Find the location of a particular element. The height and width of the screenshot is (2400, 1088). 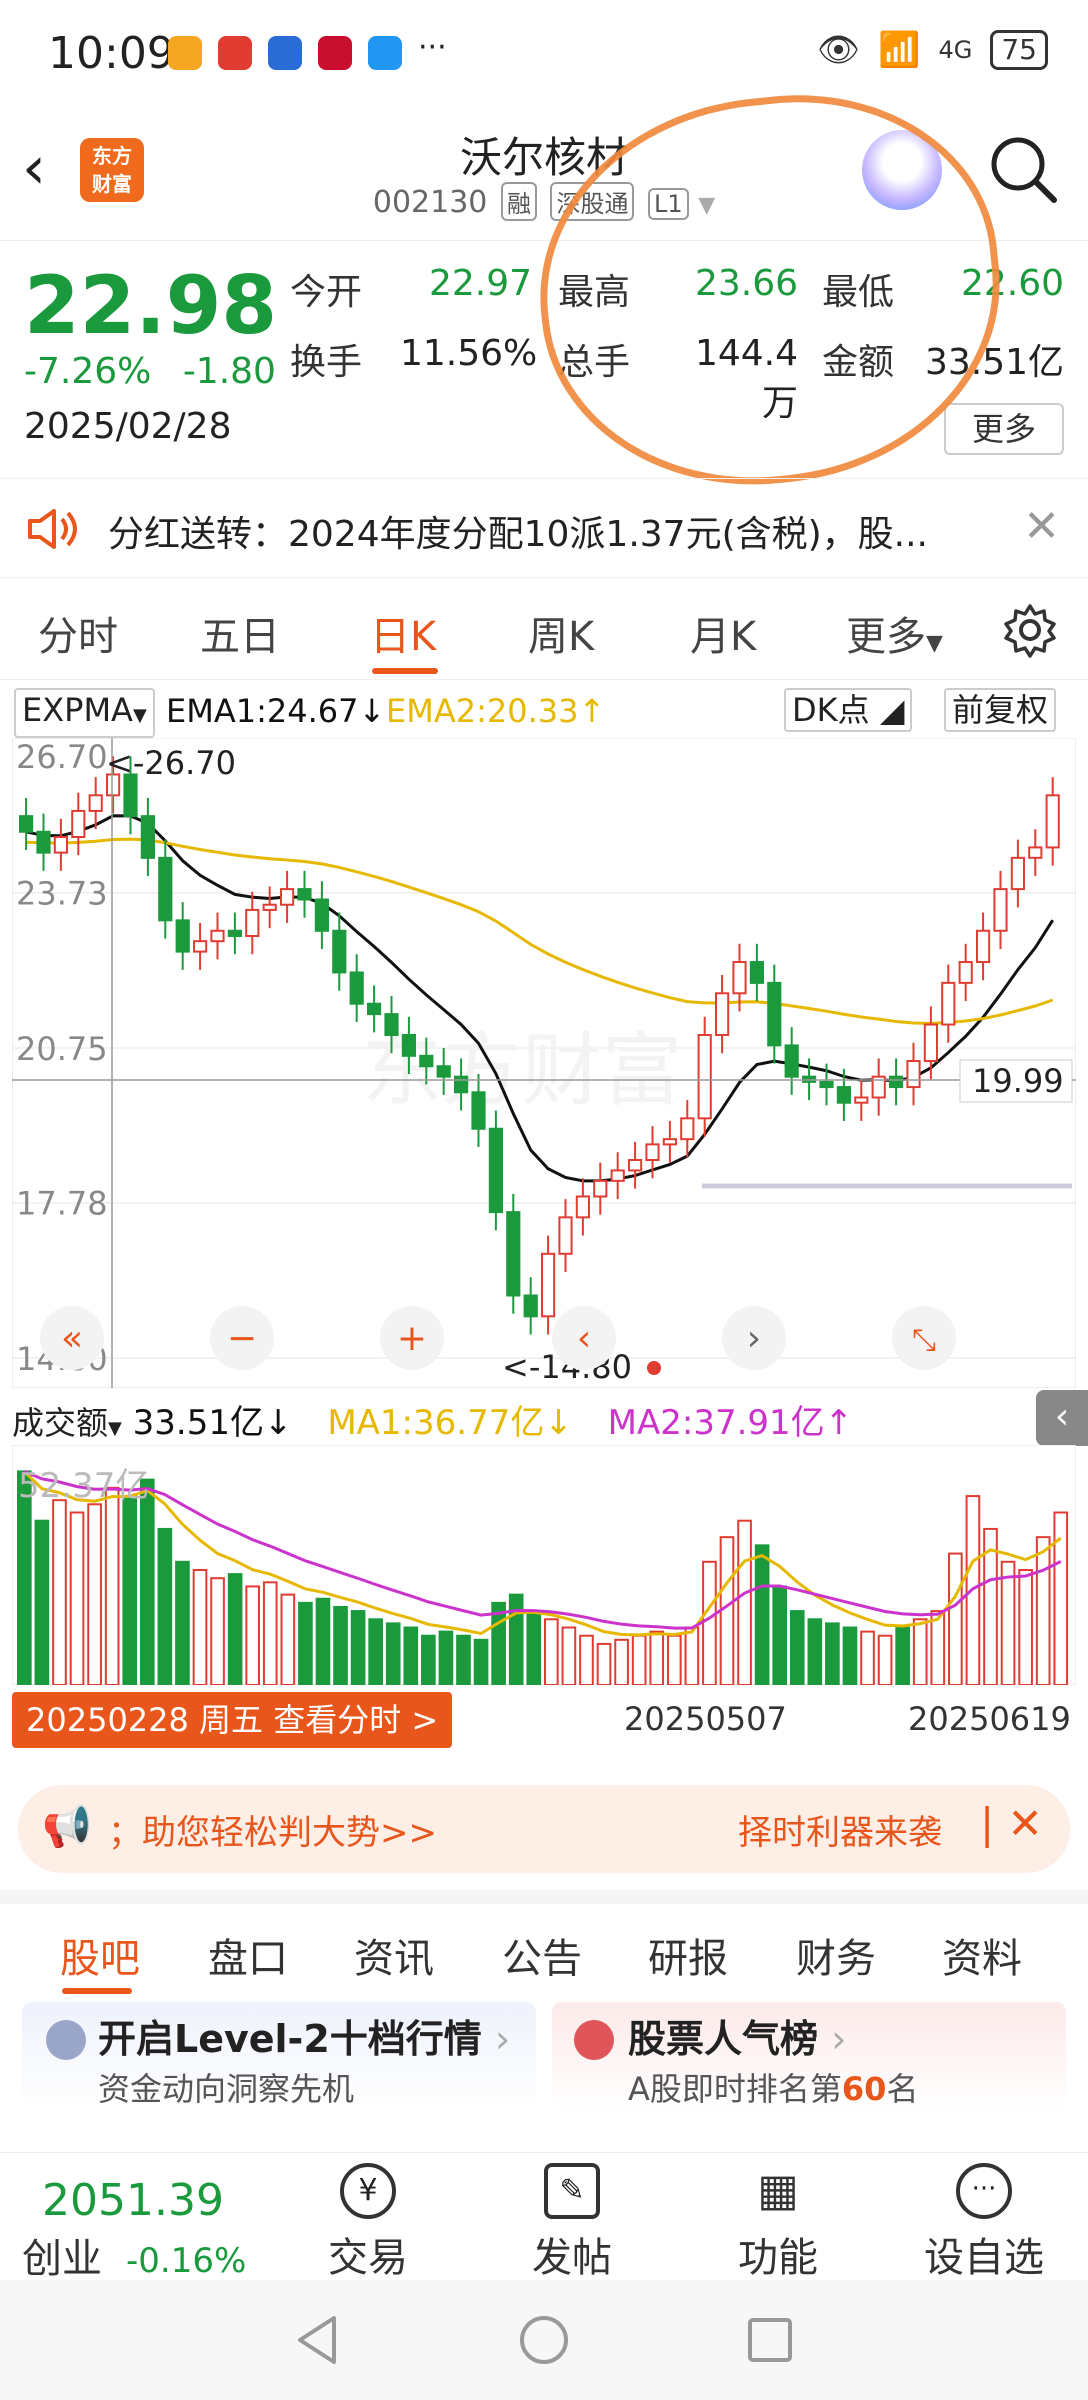

indicator-selector: EXPMA▼ is located at coordinates (84, 713).